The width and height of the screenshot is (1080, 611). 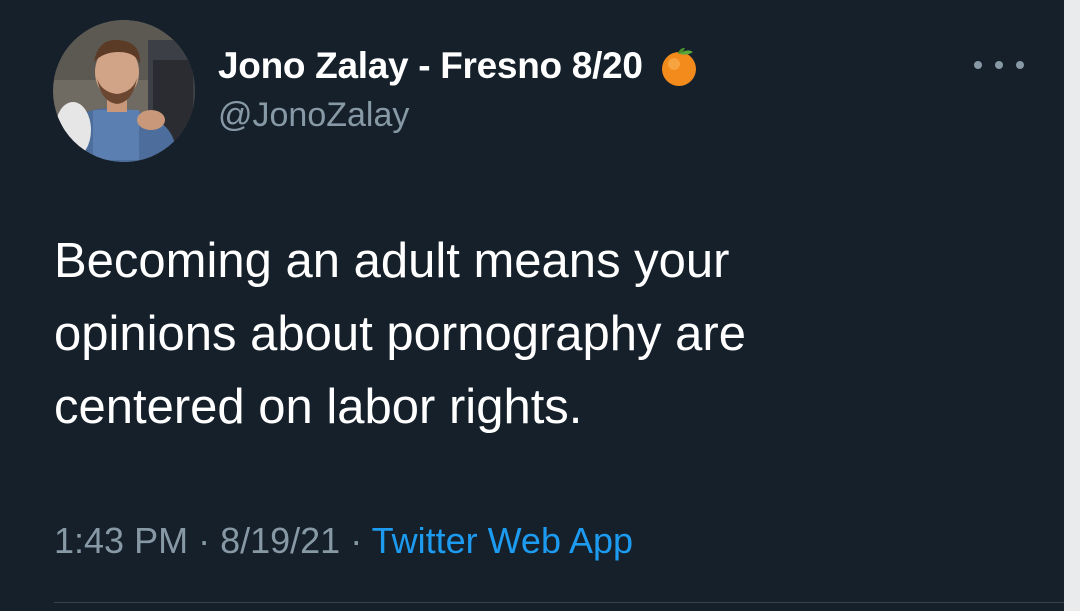 What do you see at coordinates (280, 540) in the screenshot?
I see `tweet-date: 8/19/21` at bounding box center [280, 540].